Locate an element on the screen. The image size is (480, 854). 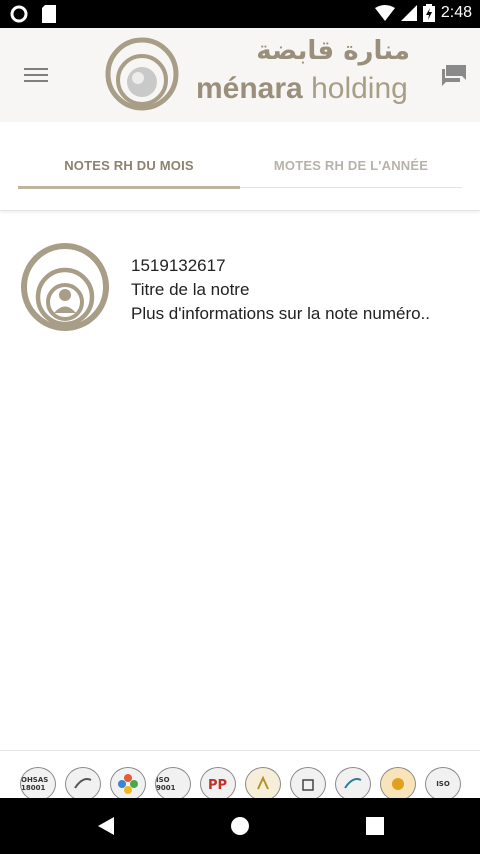
home-button is located at coordinates (240, 826).